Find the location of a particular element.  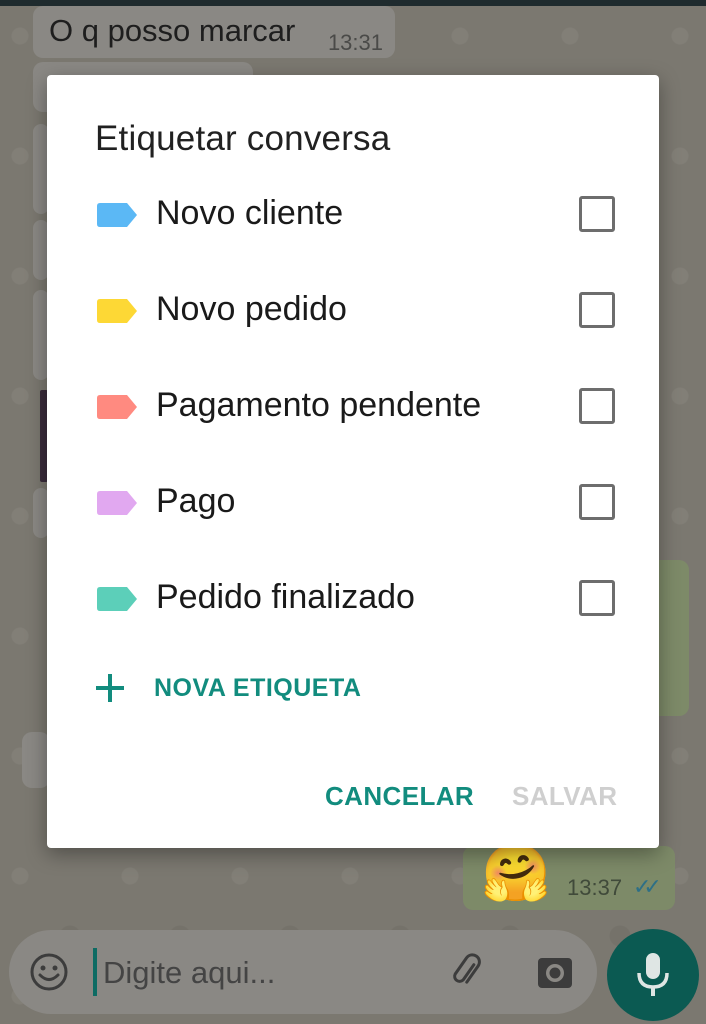

label-option-novo-cliente: Novo cliente is located at coordinates (353, 213).